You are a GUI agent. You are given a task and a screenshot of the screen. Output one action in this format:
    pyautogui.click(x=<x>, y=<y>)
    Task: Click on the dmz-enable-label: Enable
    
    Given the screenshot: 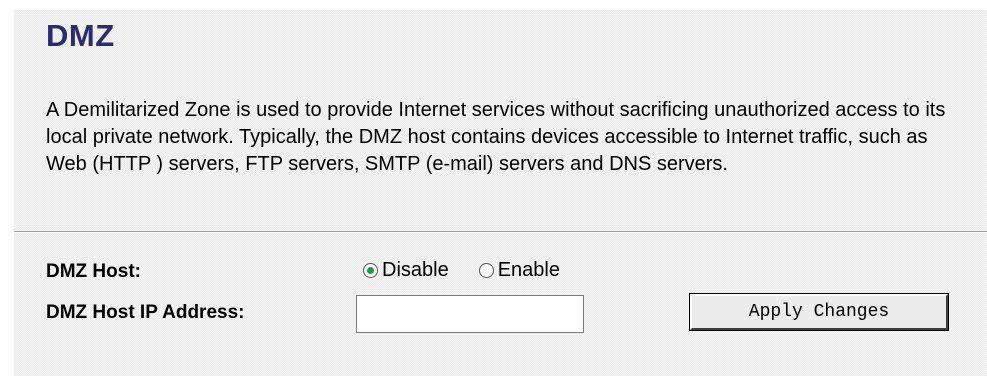 What is the action you would take?
    pyautogui.click(x=528, y=270)
    